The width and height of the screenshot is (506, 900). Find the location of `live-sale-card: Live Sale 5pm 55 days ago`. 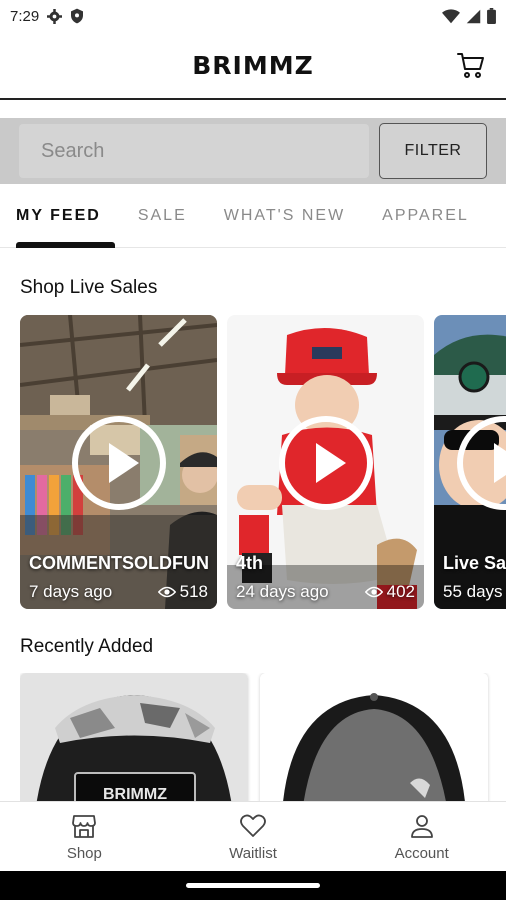

live-sale-card: Live Sale 5pm 55 days ago is located at coordinates (470, 462).